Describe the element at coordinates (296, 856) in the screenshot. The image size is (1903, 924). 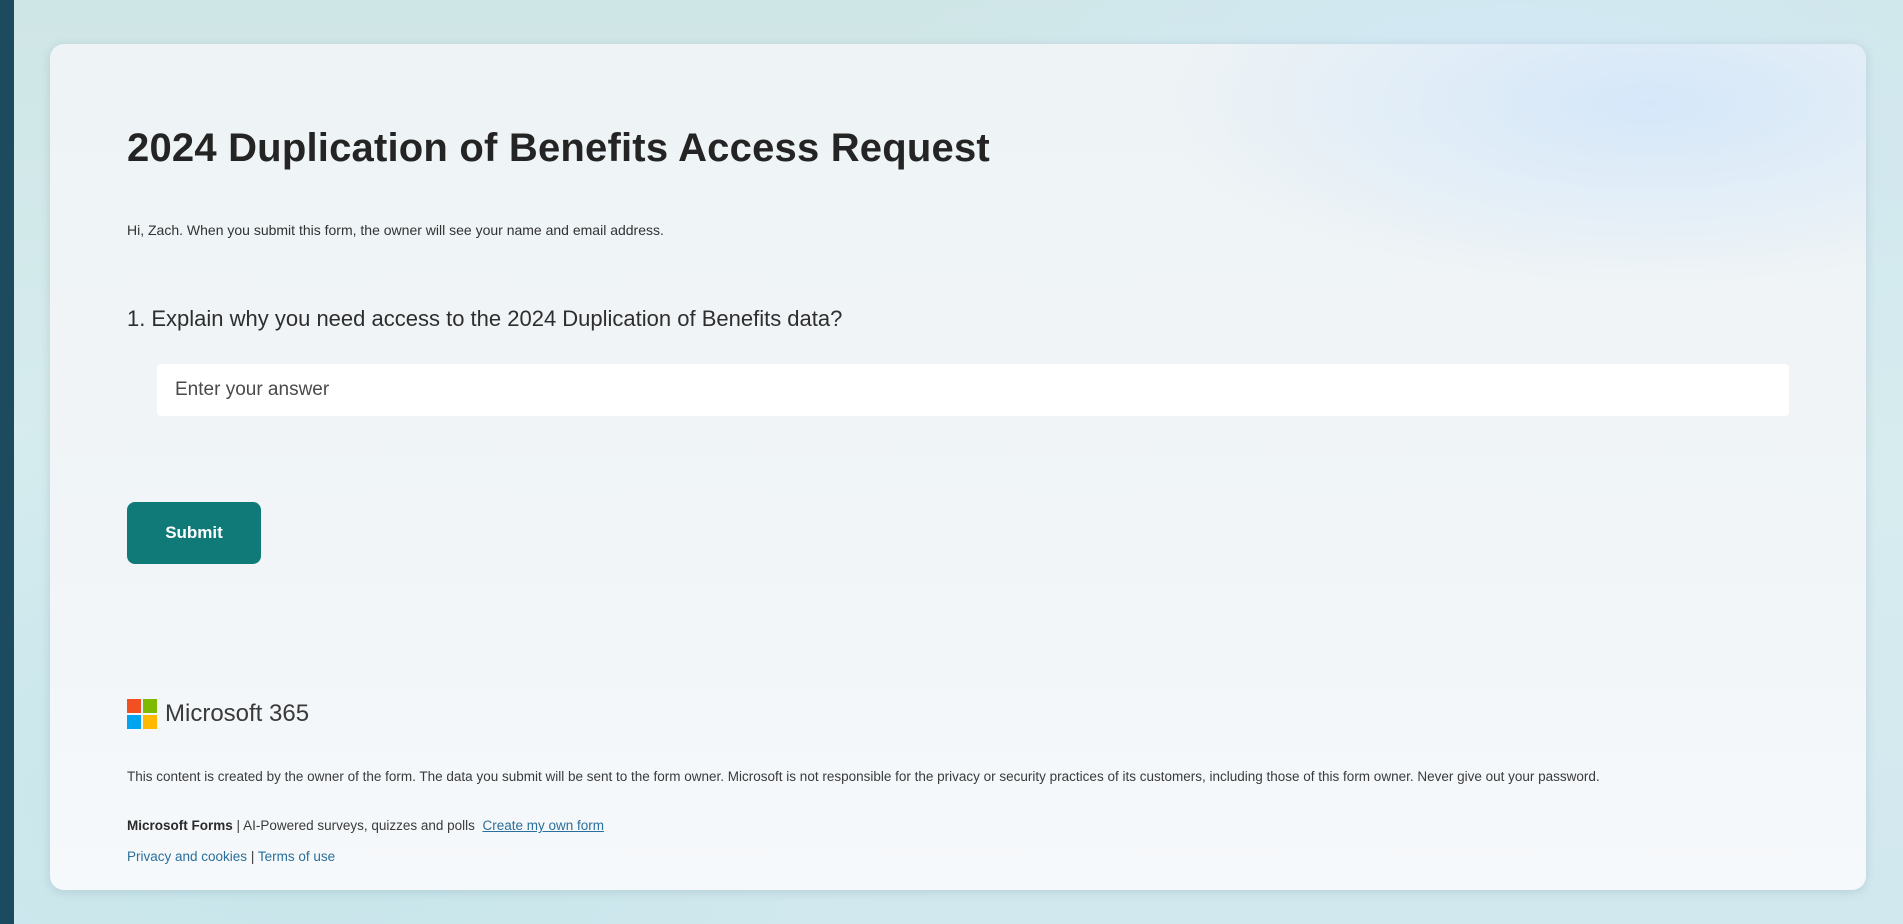
I see `terms-of-use-link: Terms of use` at that location.